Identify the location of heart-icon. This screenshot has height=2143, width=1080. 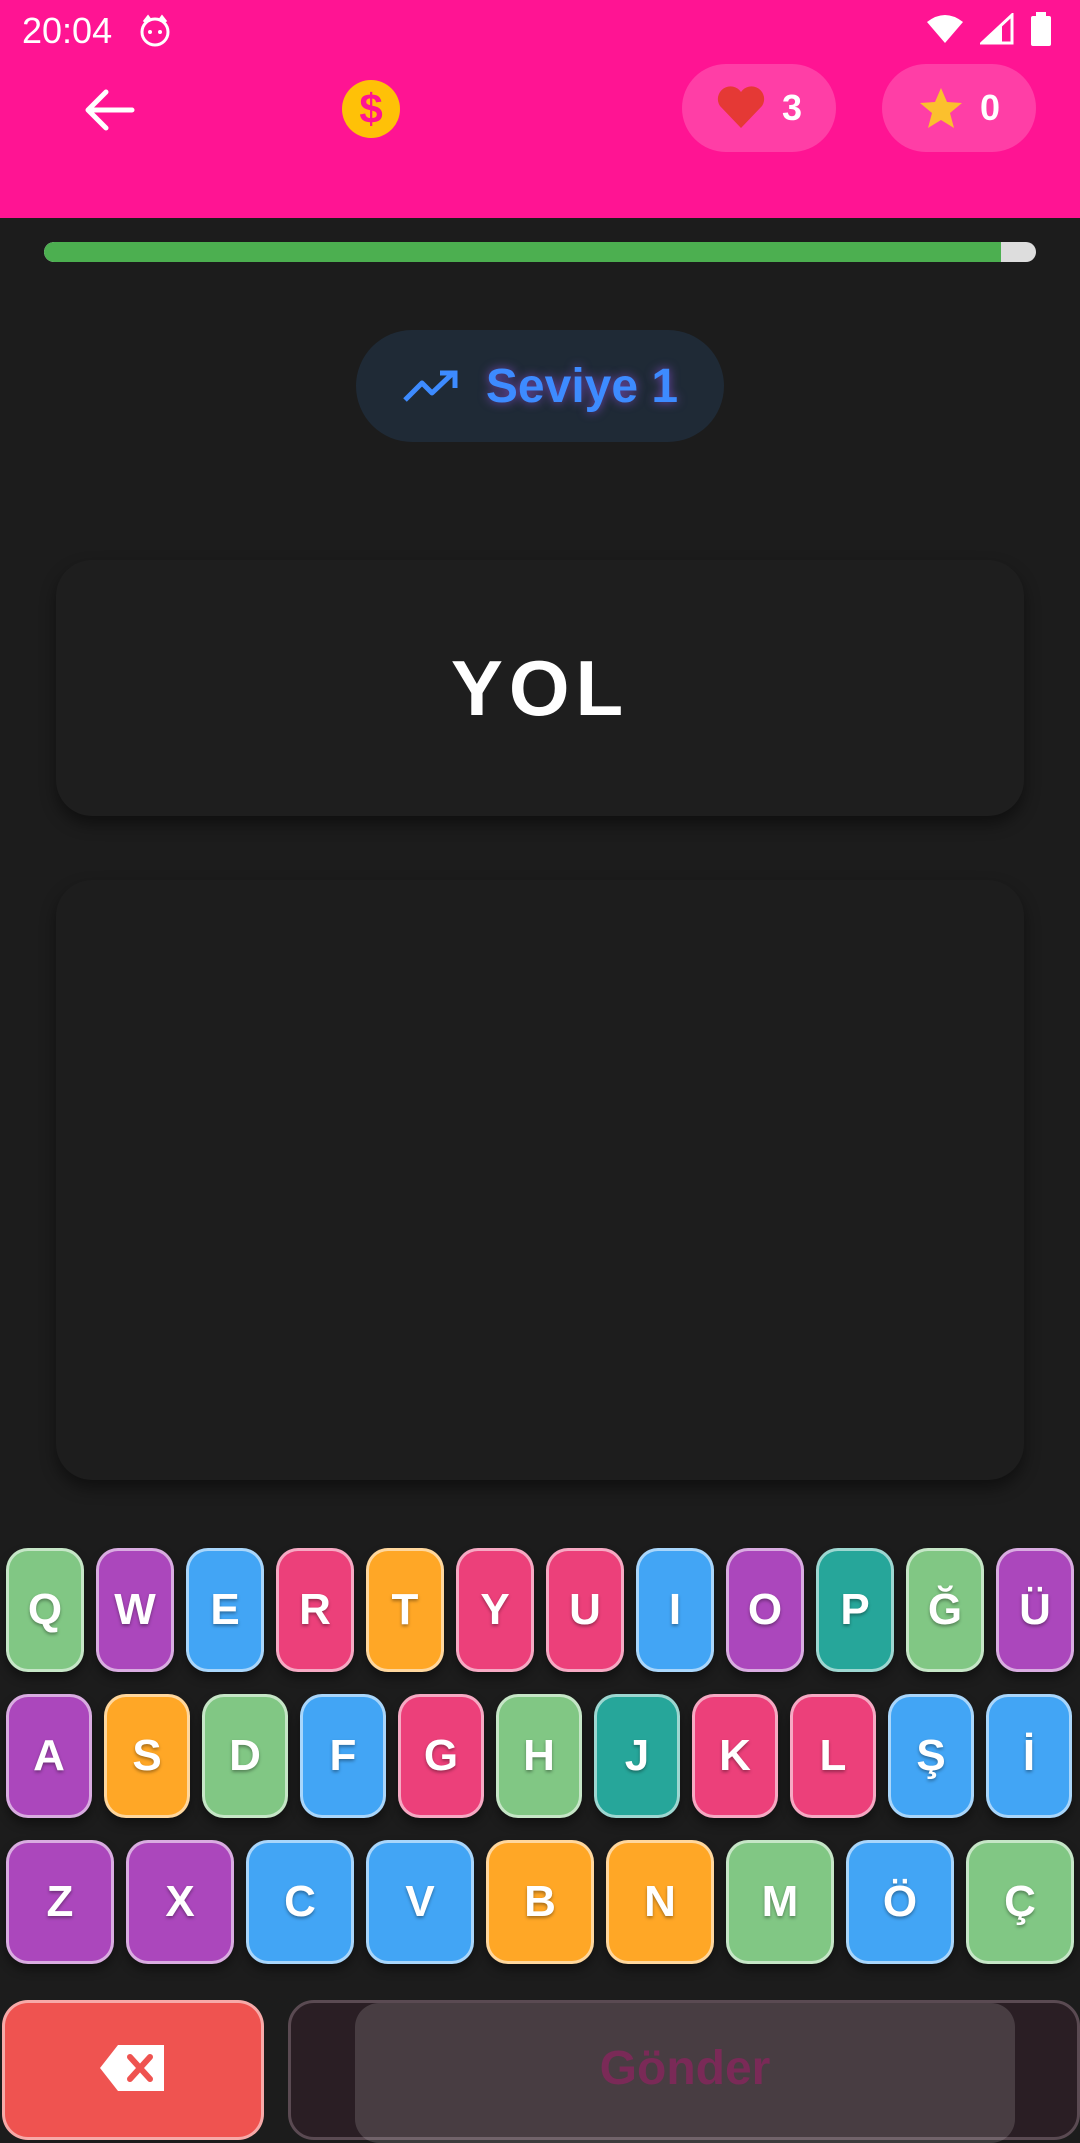
(741, 107).